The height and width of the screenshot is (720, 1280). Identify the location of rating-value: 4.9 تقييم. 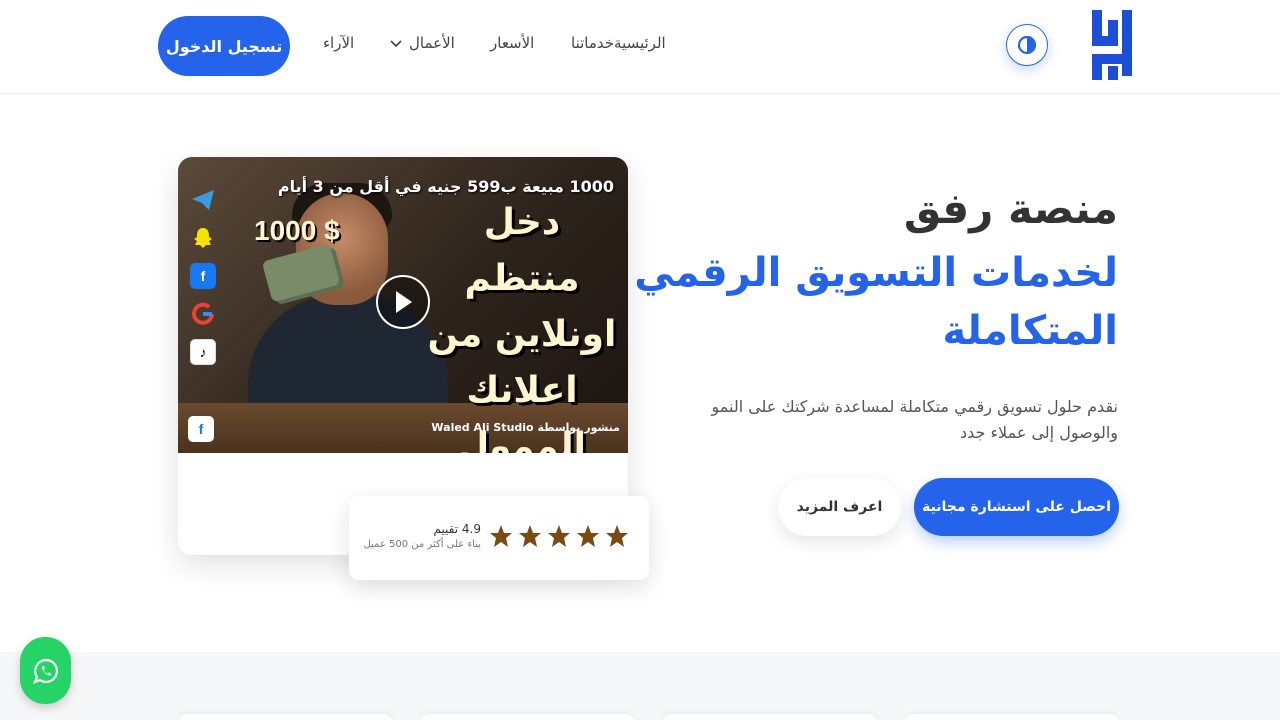
(457, 529).